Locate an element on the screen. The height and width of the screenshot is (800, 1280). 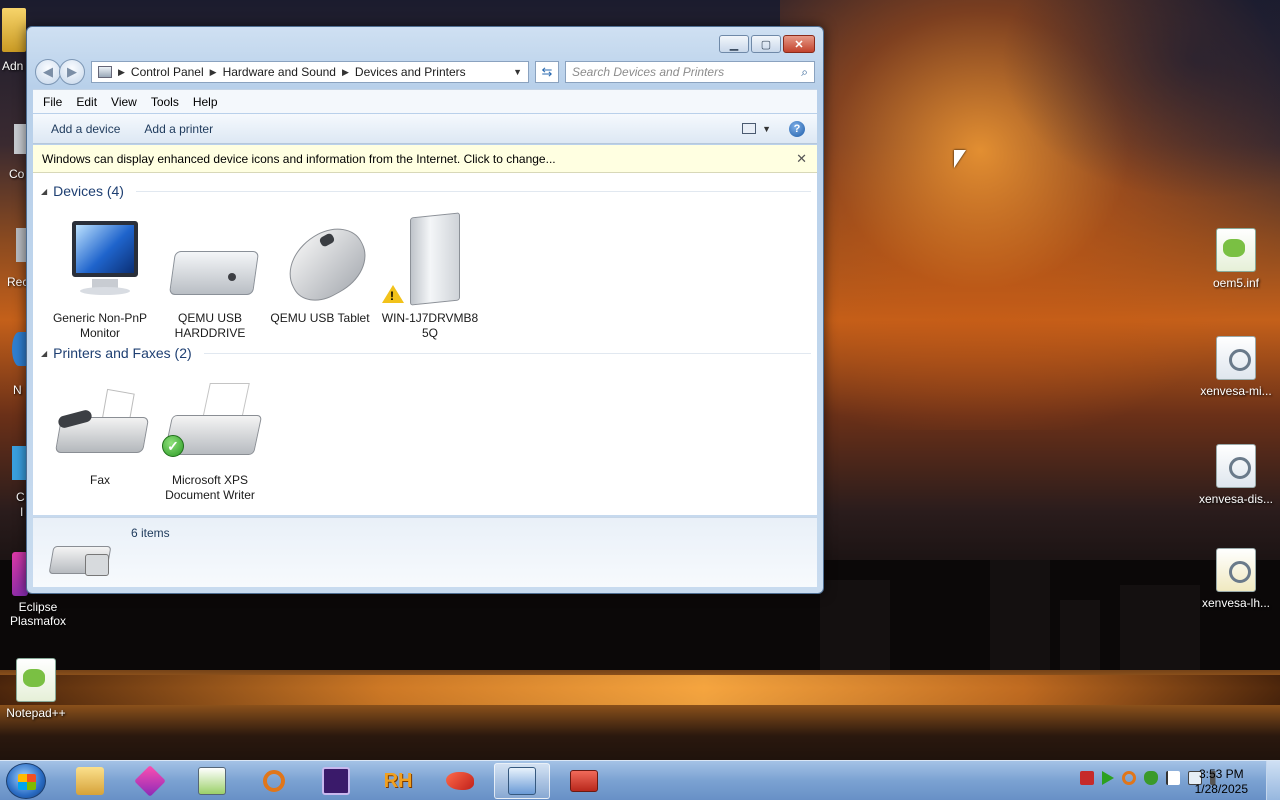
device-item: Generic Non-PnP Monitor is located at coordinates (100, 278).